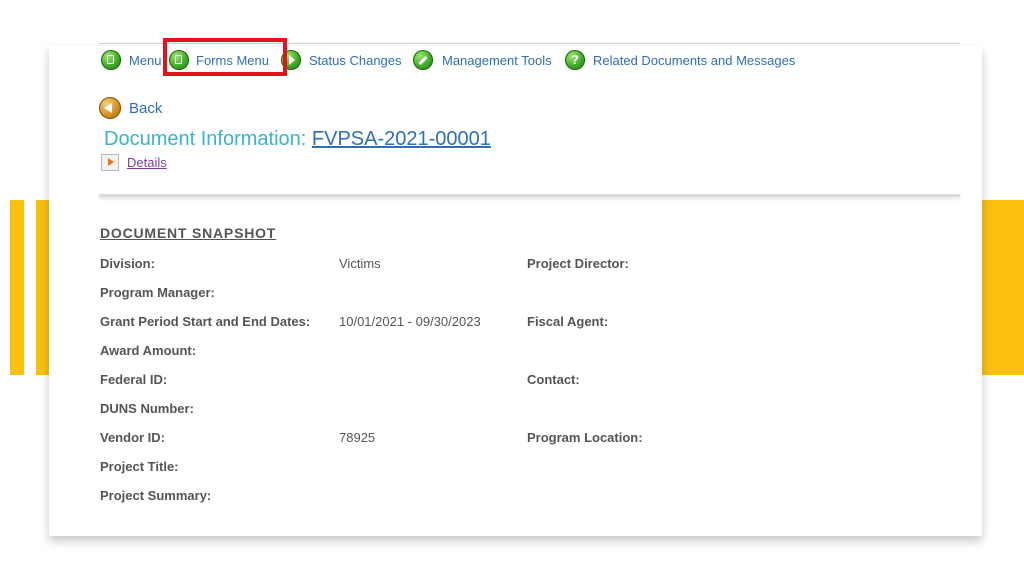 The width and height of the screenshot is (1024, 576). I want to click on document-information-heading: Document Information: FVPSA-2021-00001, so click(297, 139).